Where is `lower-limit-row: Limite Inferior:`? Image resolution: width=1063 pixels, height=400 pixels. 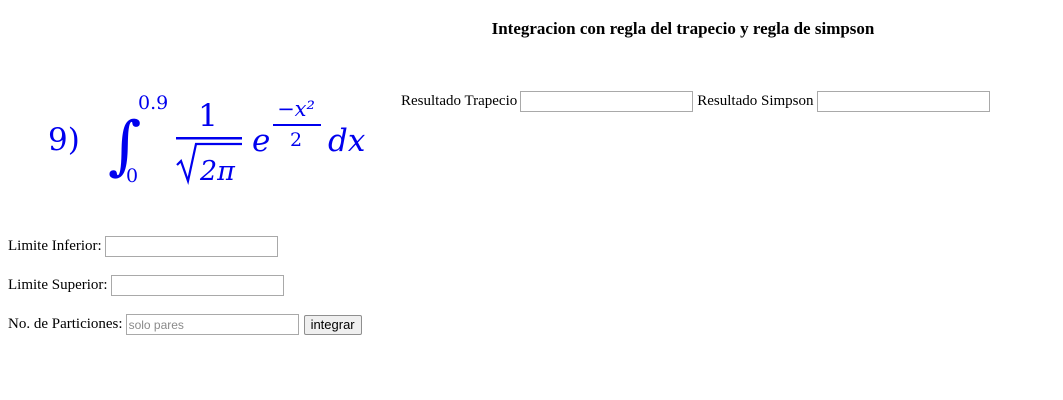
lower-limit-row: Limite Inferior: is located at coordinates (143, 246).